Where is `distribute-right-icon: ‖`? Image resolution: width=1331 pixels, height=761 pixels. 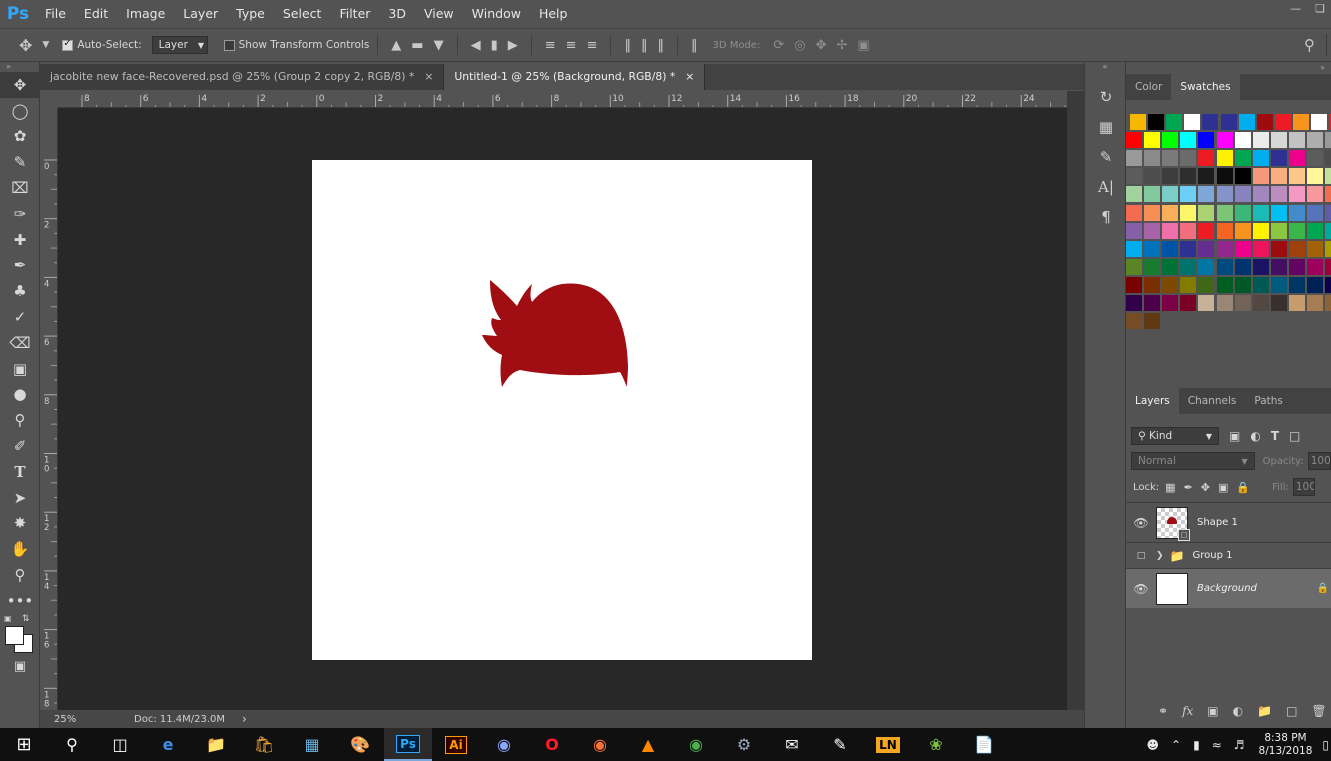 distribute-right-icon: ‖ is located at coordinates (660, 45).